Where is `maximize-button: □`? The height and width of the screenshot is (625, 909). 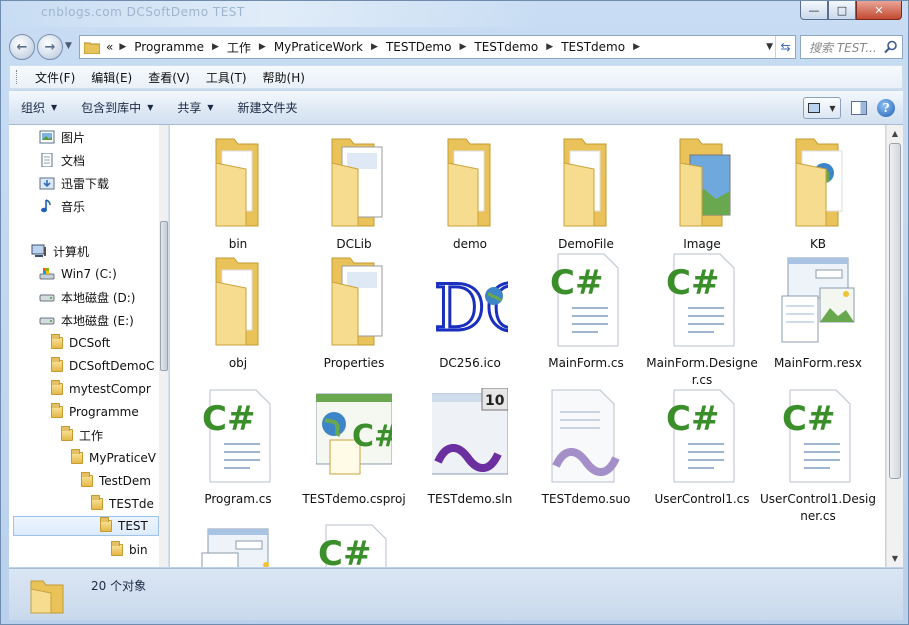 maximize-button: □ is located at coordinates (842, 10).